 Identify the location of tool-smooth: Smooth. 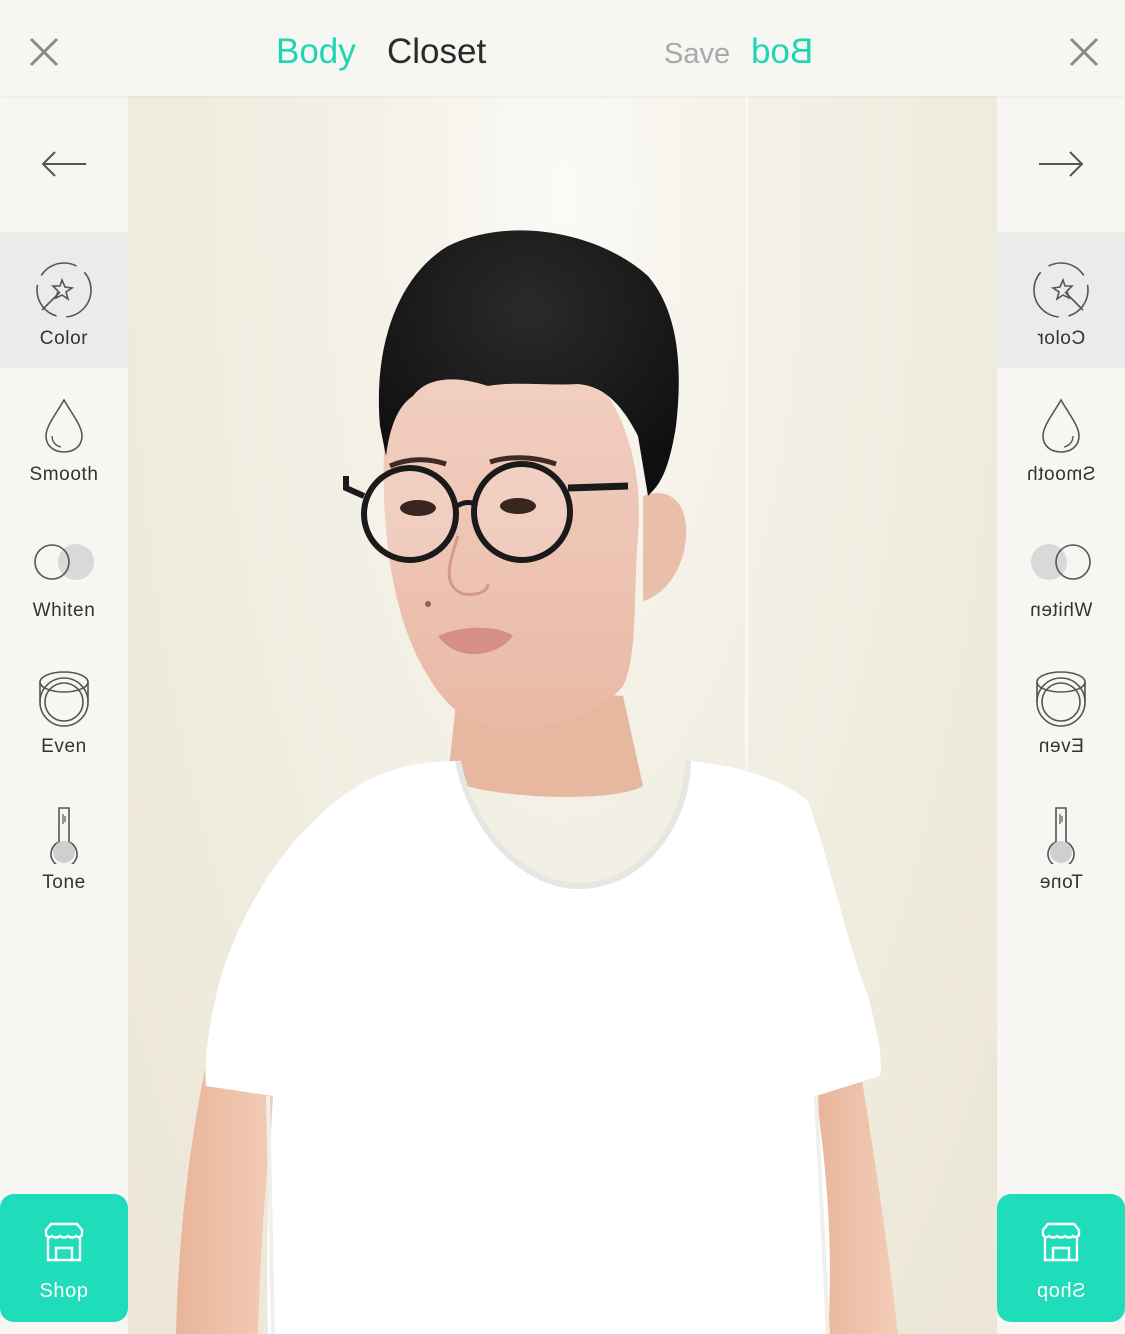
(64, 436).